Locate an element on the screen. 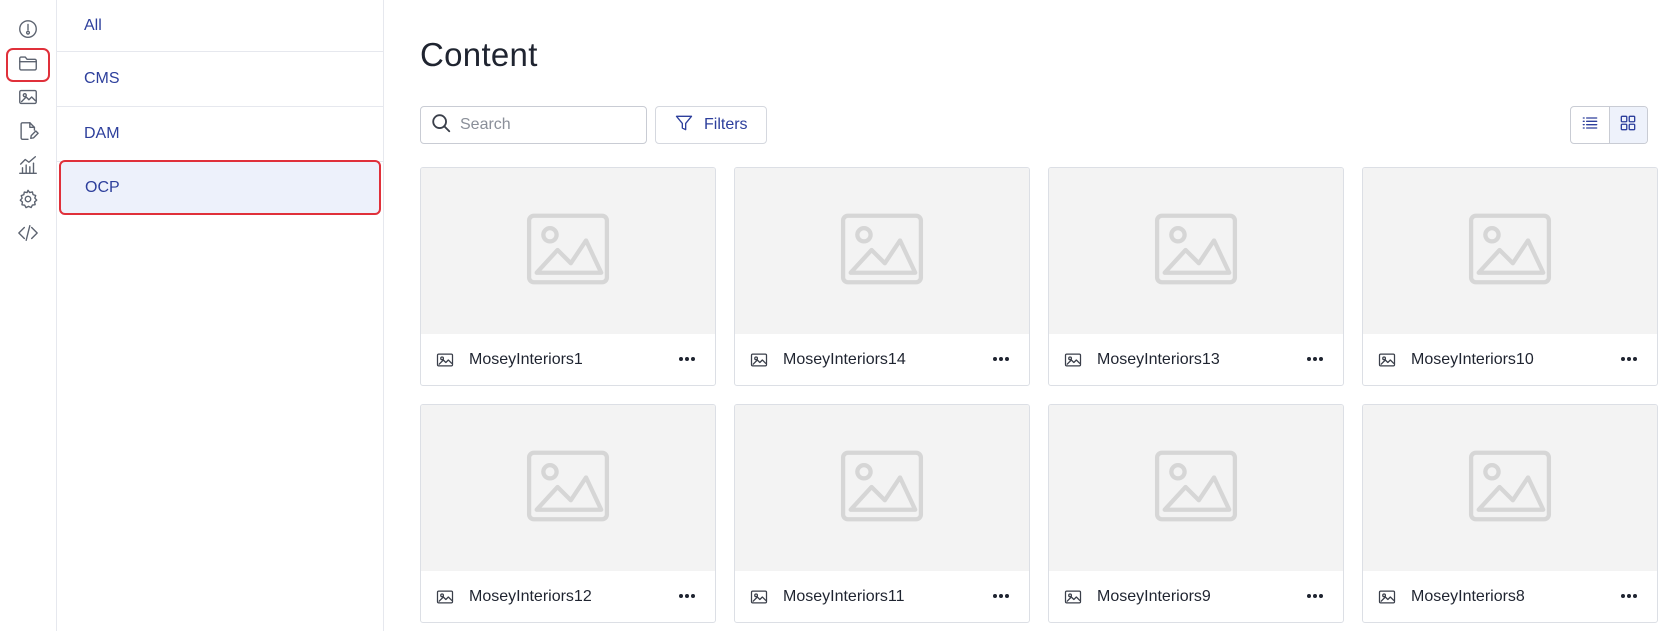  asset-footer: MoseyInteriors8 is located at coordinates (1510, 596).